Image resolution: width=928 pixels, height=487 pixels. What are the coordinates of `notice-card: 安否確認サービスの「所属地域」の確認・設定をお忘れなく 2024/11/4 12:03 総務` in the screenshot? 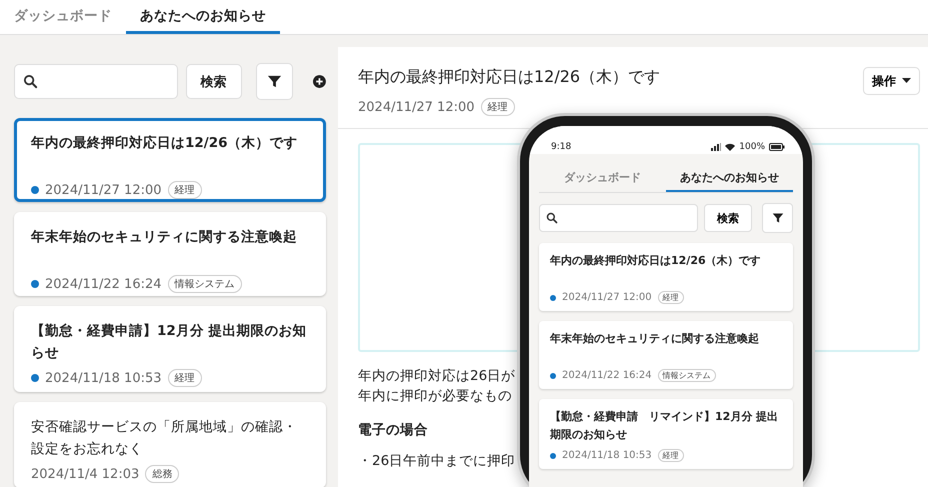 It's located at (170, 444).